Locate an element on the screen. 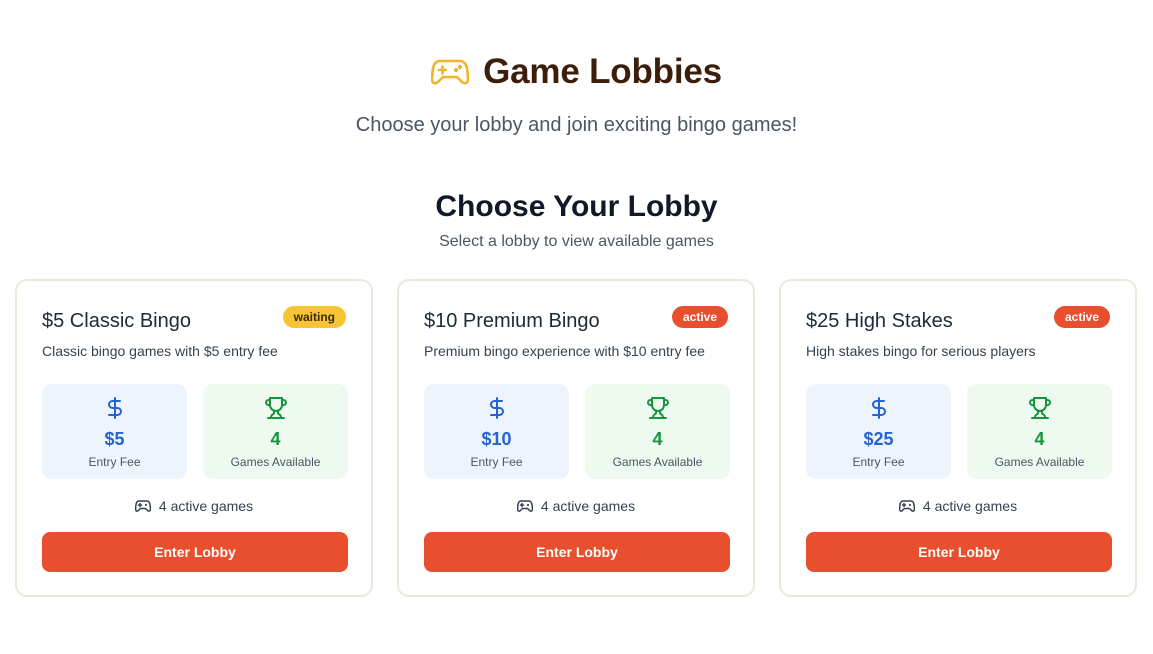  lobby-name: $25 High Stakes is located at coordinates (879, 321).